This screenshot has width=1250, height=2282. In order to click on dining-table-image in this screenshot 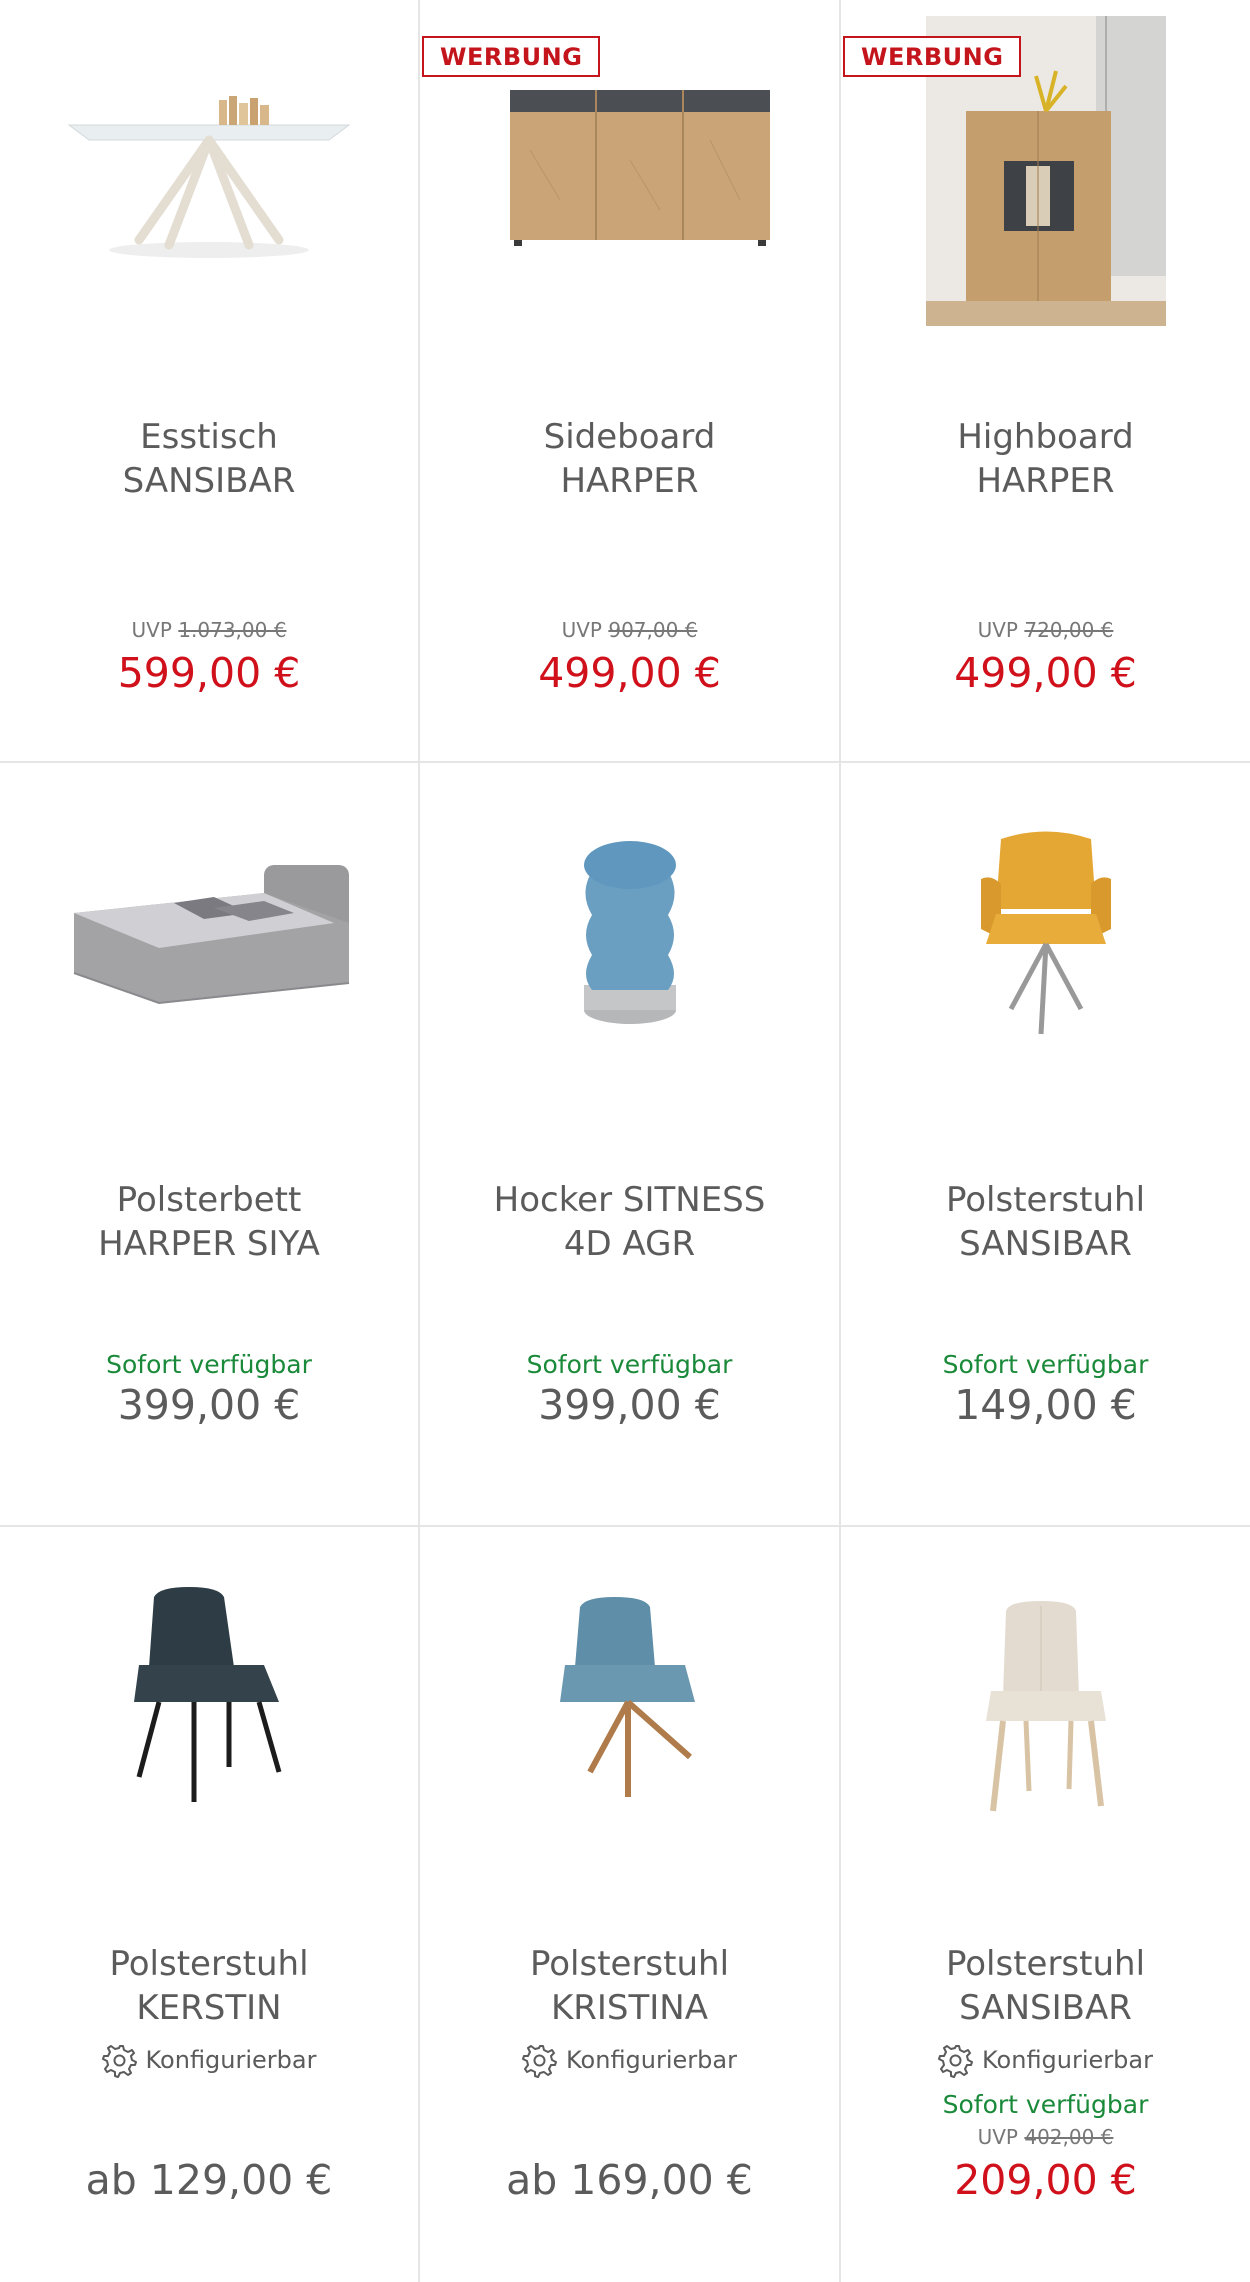, I will do `click(209, 190)`.